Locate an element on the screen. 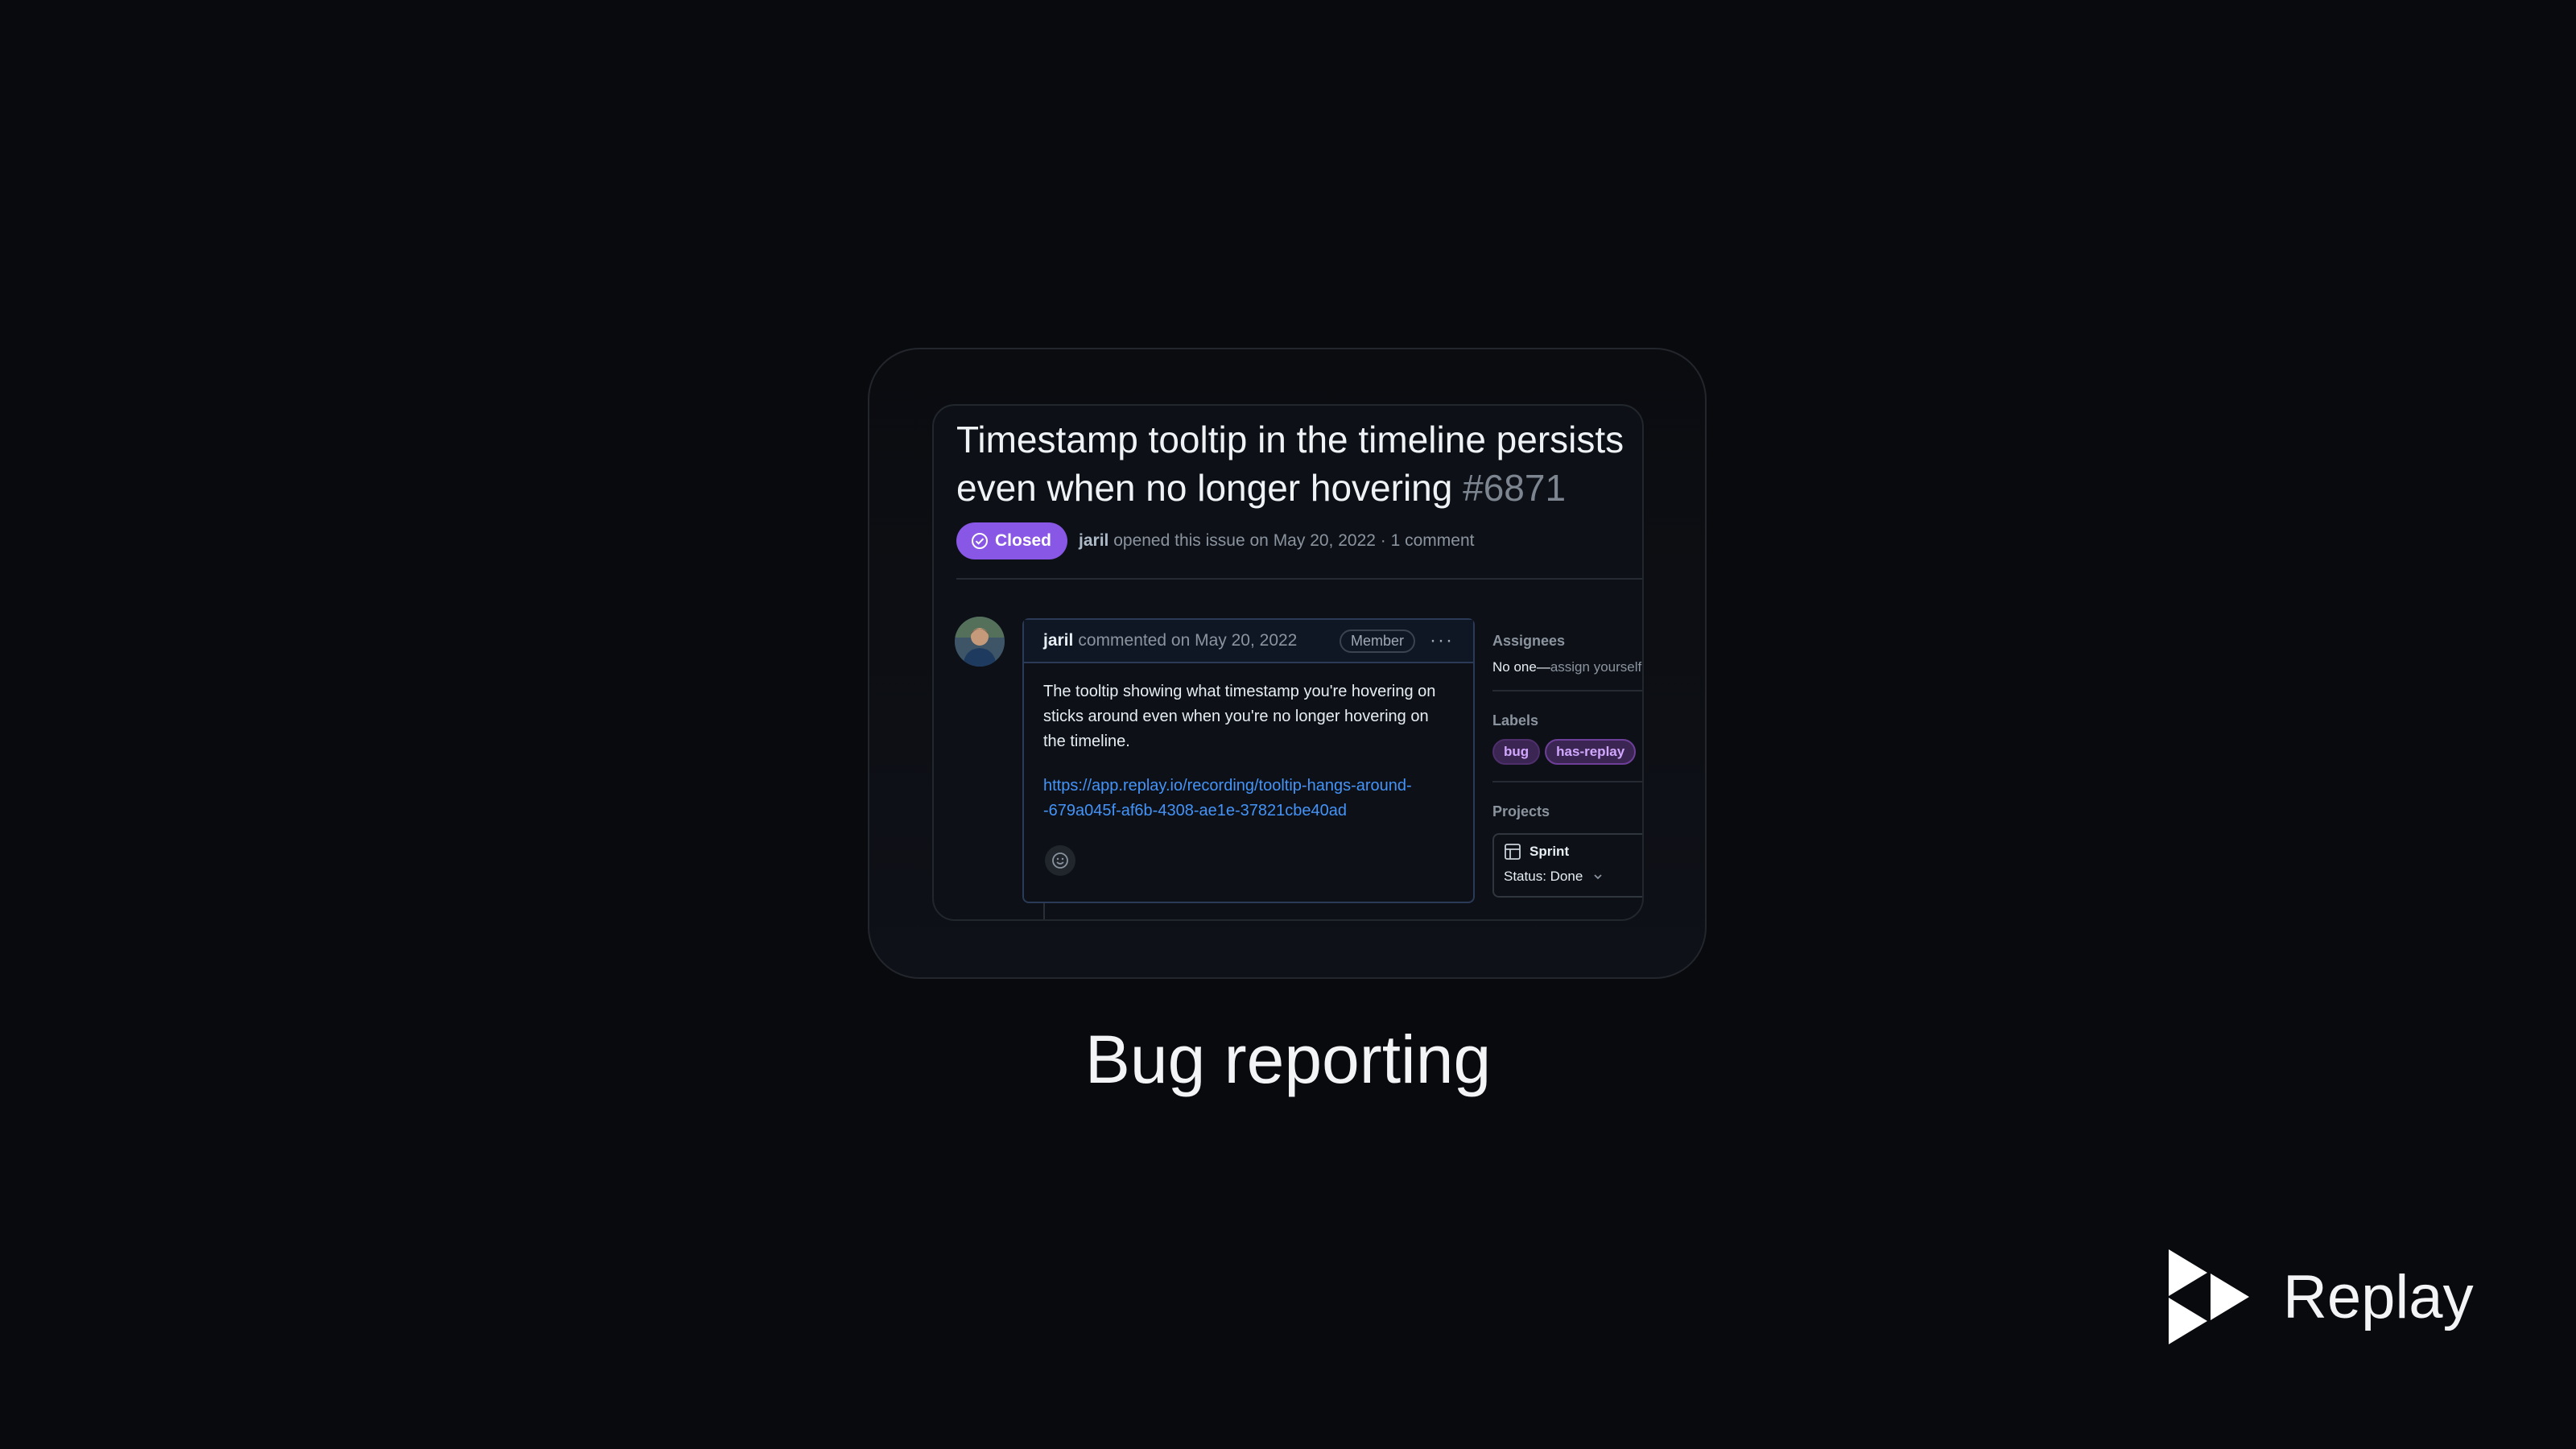 The image size is (2576, 1449). caption: Bug reporting is located at coordinates (1288, 1059).